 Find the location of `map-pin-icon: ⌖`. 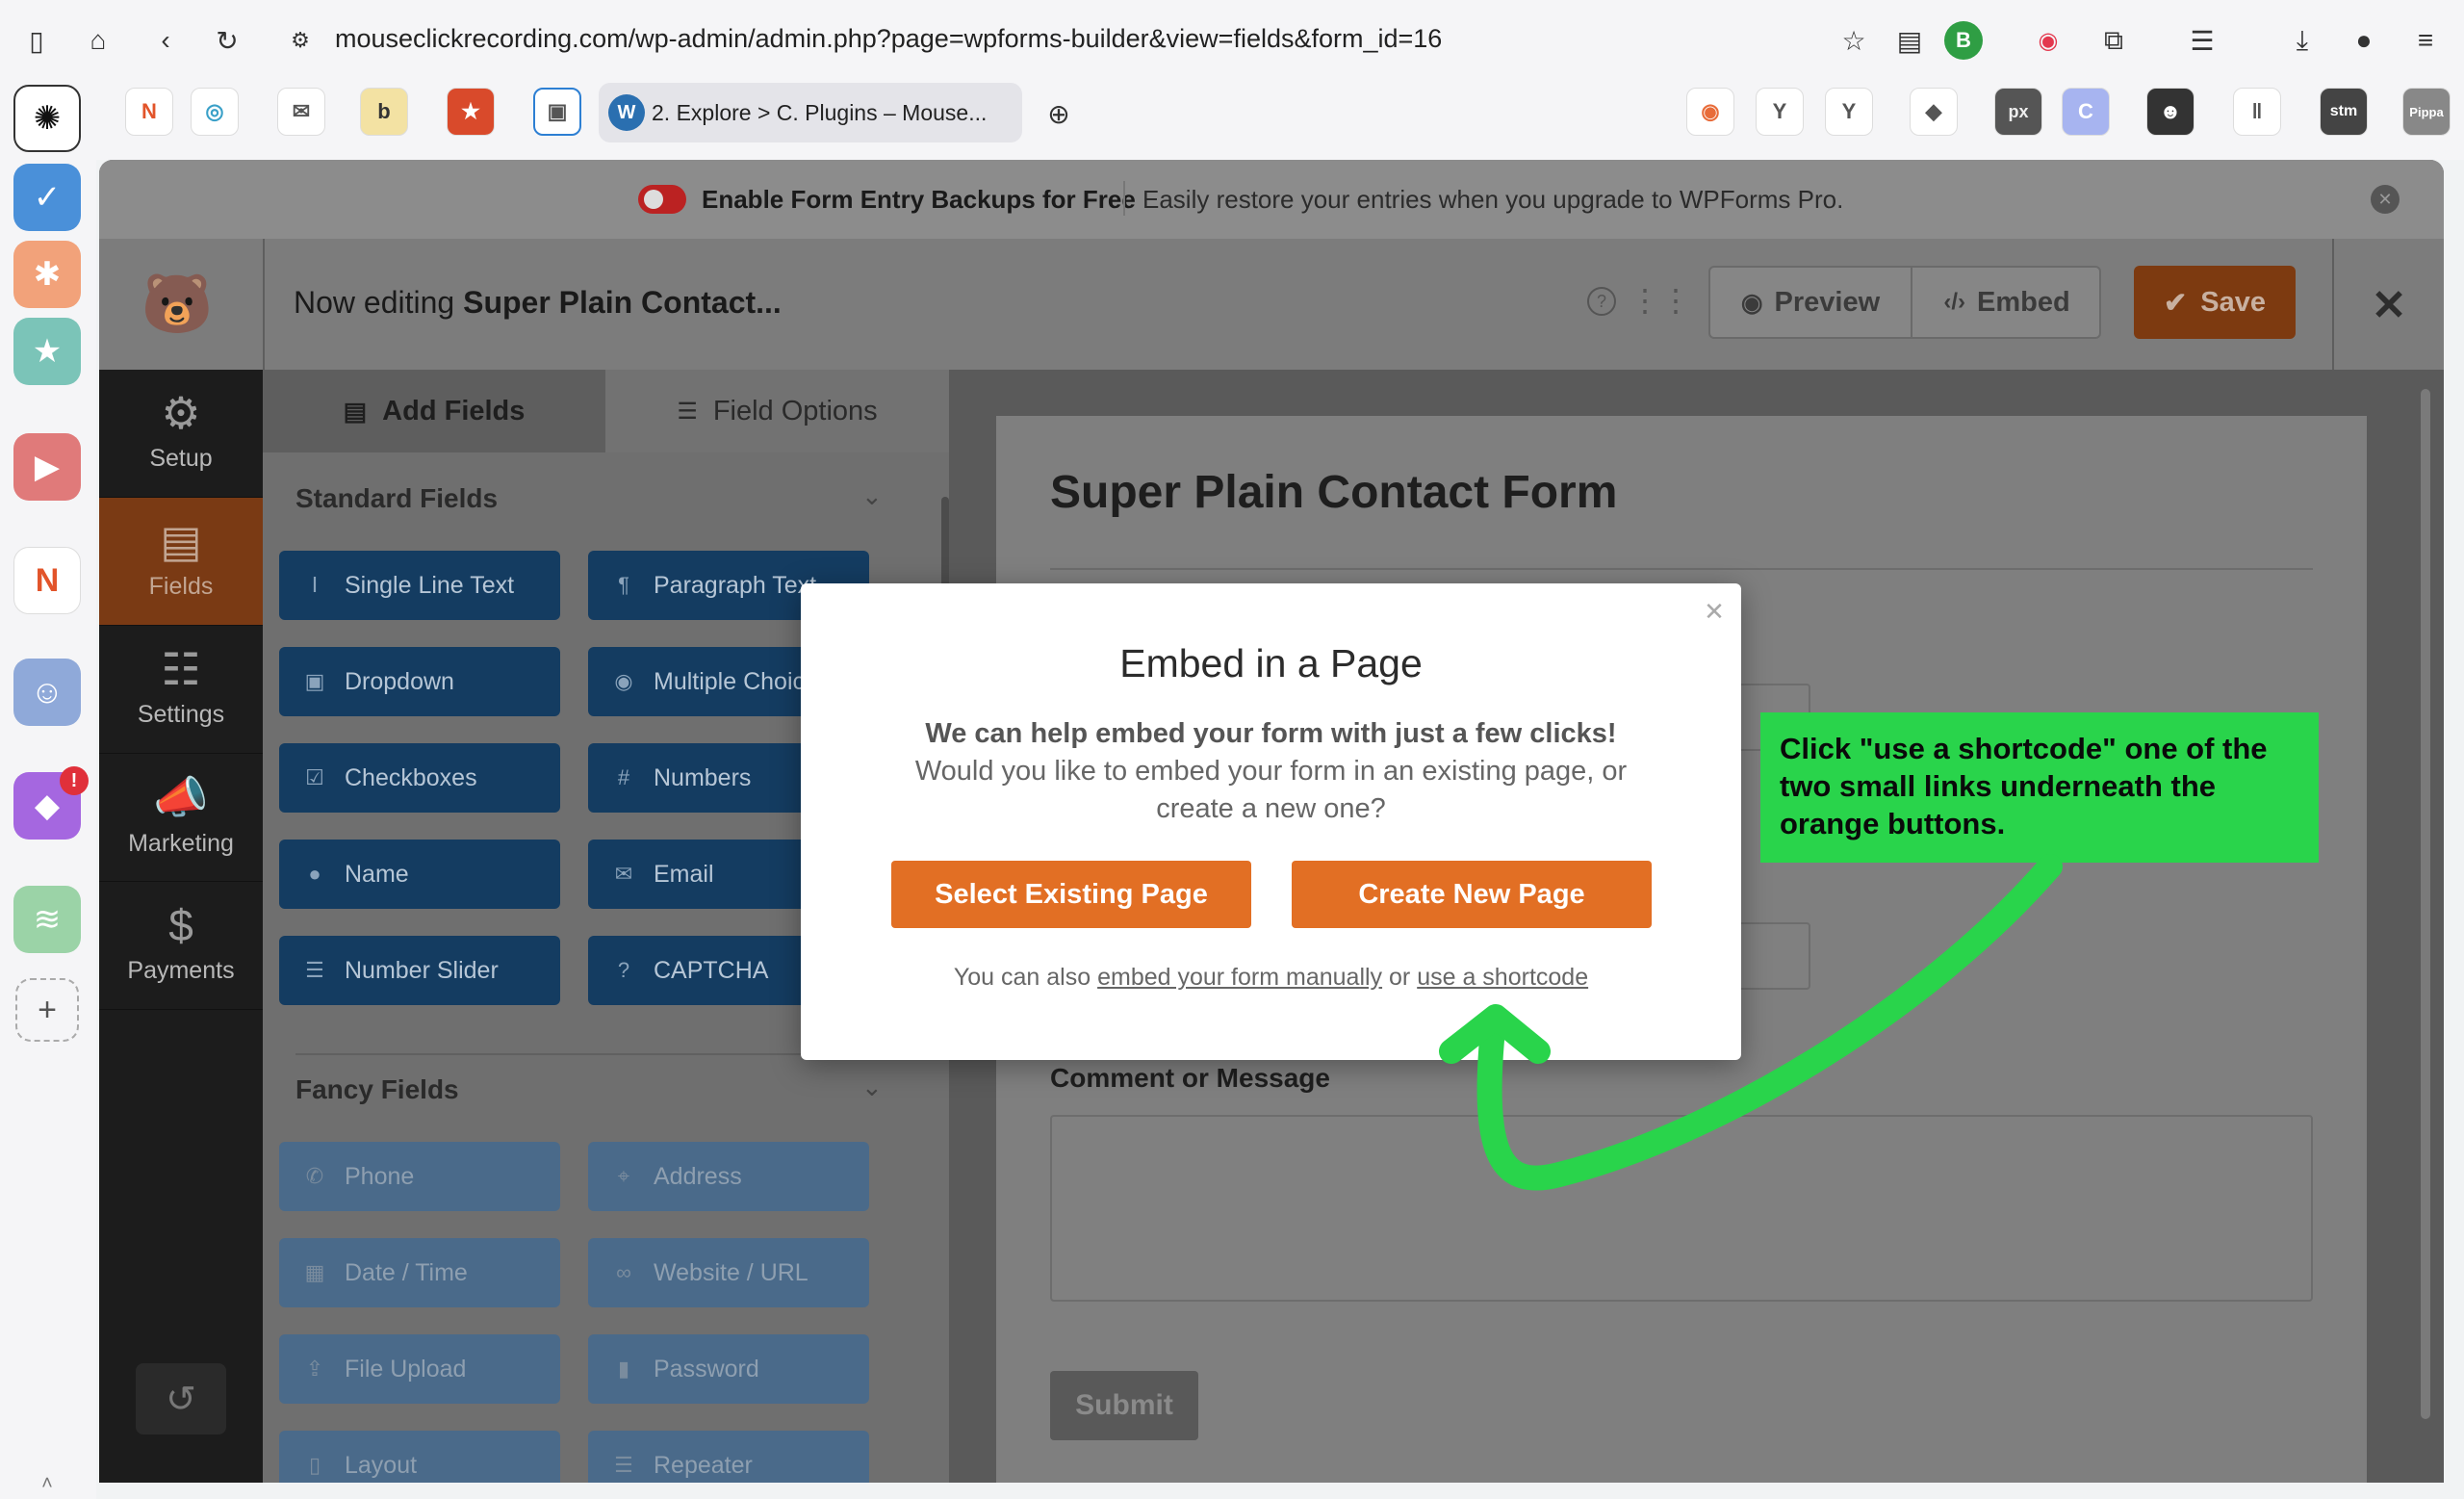

map-pin-icon: ⌖ is located at coordinates (623, 1176).